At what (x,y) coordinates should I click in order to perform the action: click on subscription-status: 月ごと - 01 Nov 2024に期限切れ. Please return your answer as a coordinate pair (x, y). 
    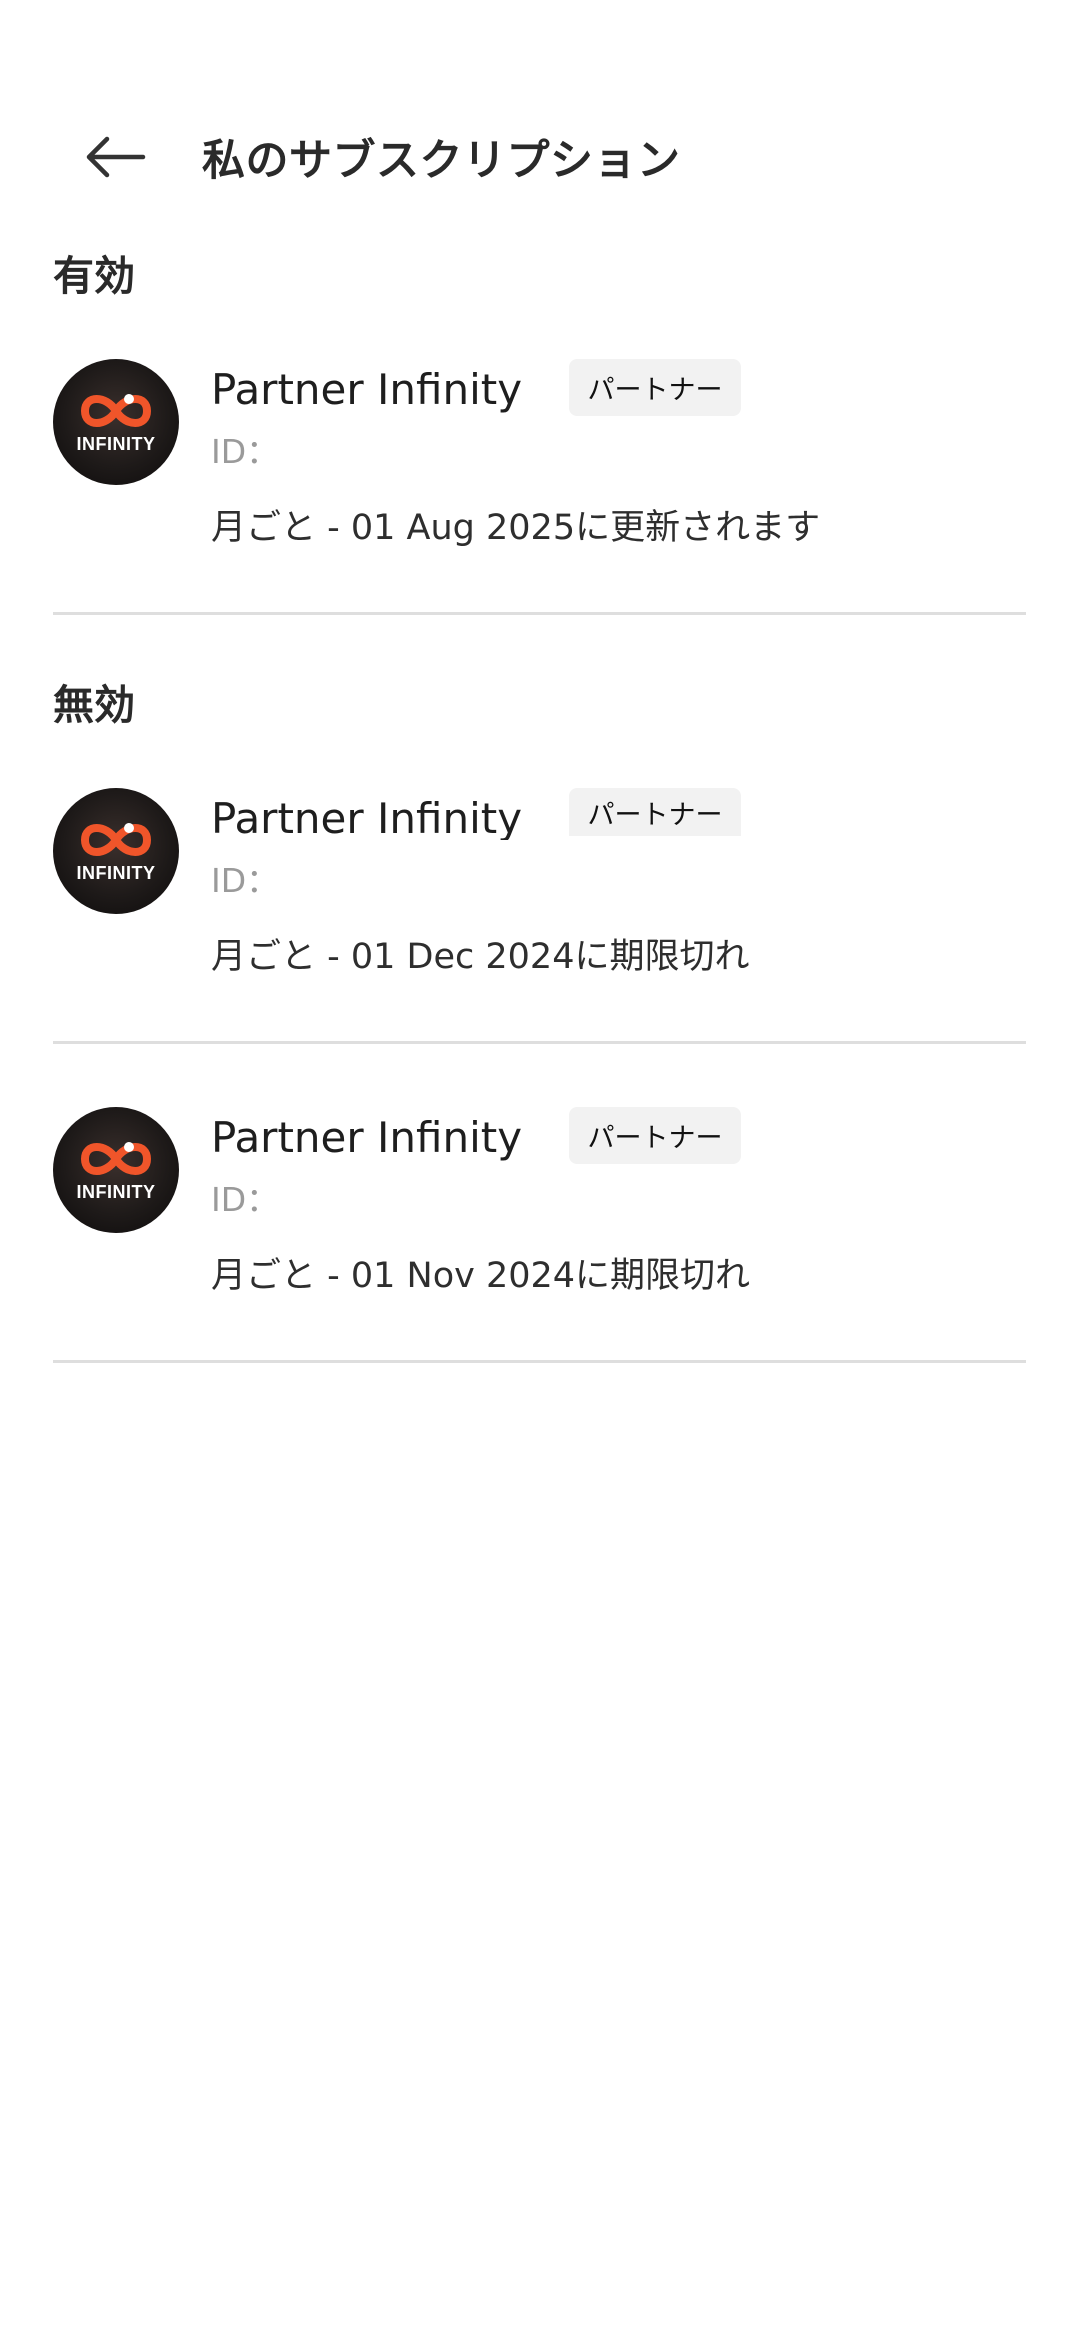
    Looking at the image, I should click on (481, 1276).